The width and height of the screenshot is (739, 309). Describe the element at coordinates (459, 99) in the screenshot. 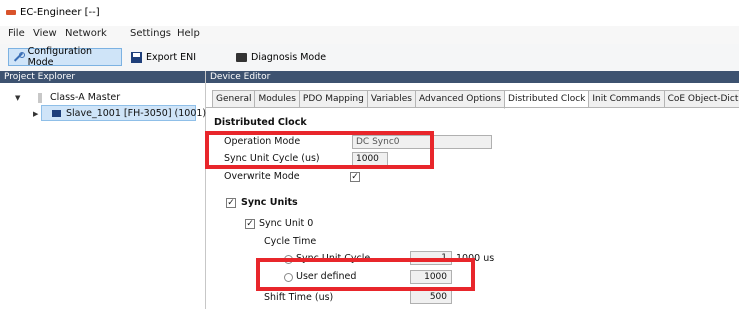

I see `tab-advanced-options: Advanced Options` at that location.